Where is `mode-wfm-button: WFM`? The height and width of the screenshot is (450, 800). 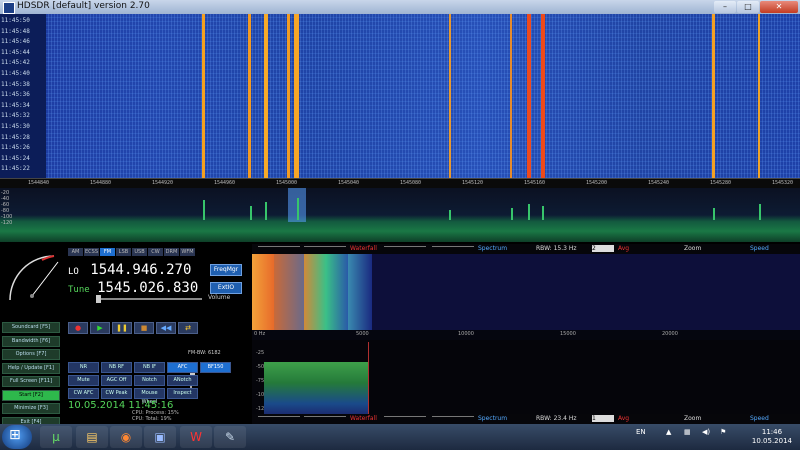
mode-wfm-button: WFM is located at coordinates (187, 252).